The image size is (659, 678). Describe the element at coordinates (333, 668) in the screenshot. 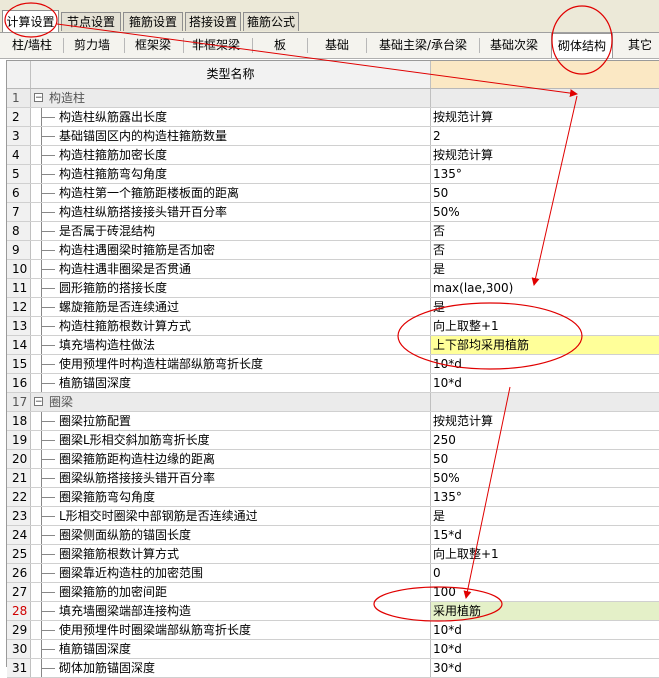

I see `table-row: 31 砌体加筋锚固深度 30*d` at that location.